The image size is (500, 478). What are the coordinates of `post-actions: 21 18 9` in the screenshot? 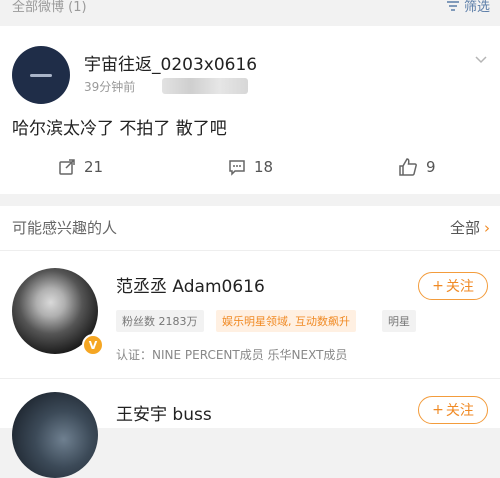 It's located at (250, 171).